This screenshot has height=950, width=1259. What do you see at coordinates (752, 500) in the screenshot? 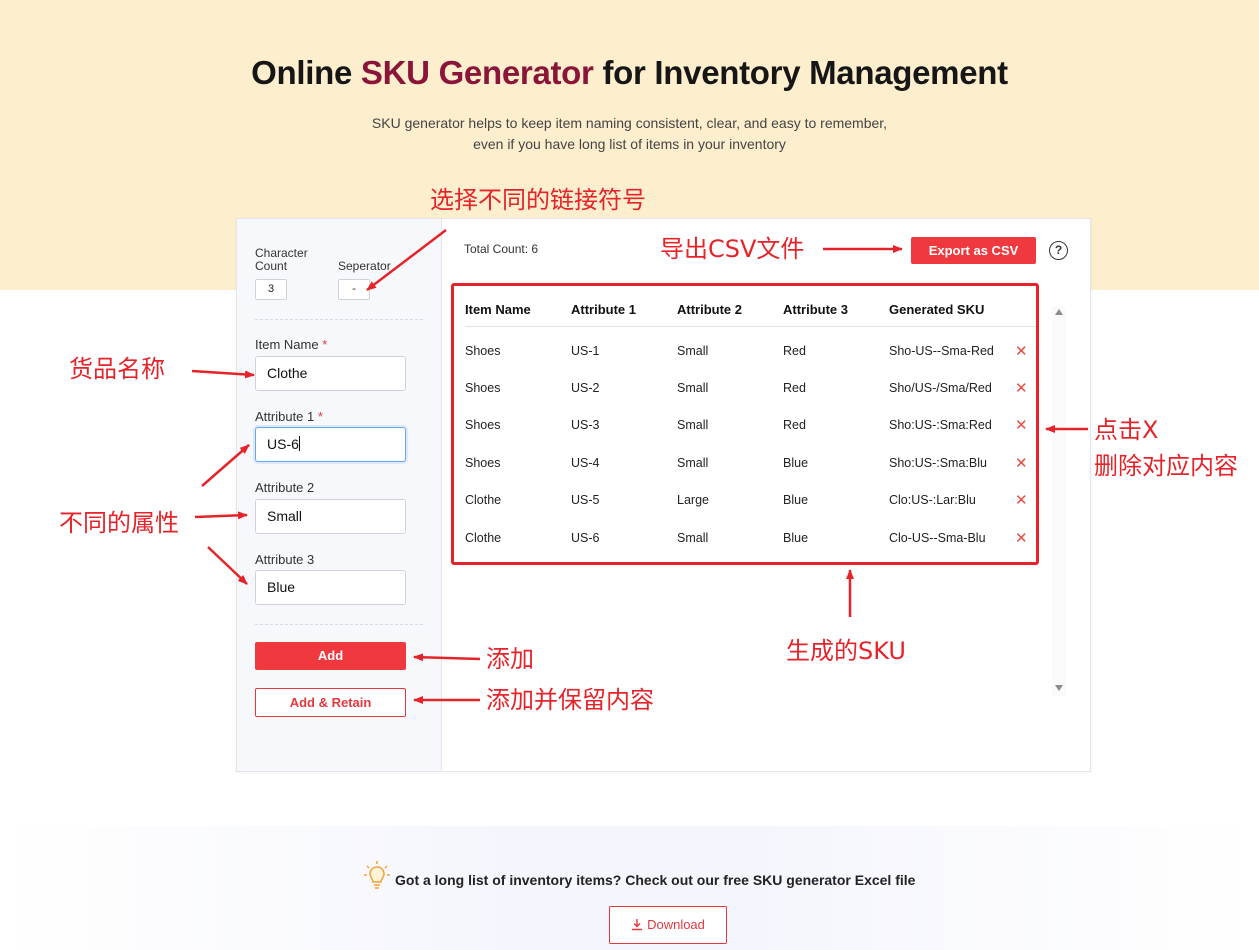
I see `table-row: Clothe US-5 Large Blue Clo:US-:Lar:Blu ✕` at bounding box center [752, 500].